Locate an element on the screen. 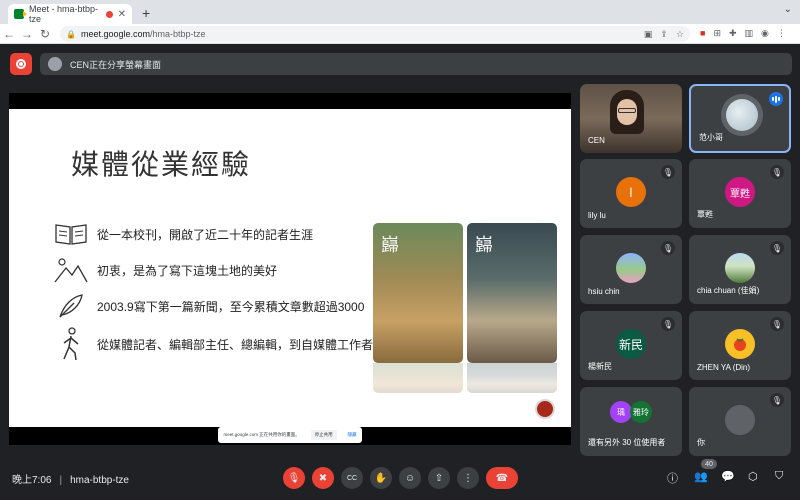  mountain-icon is located at coordinates (71, 270).